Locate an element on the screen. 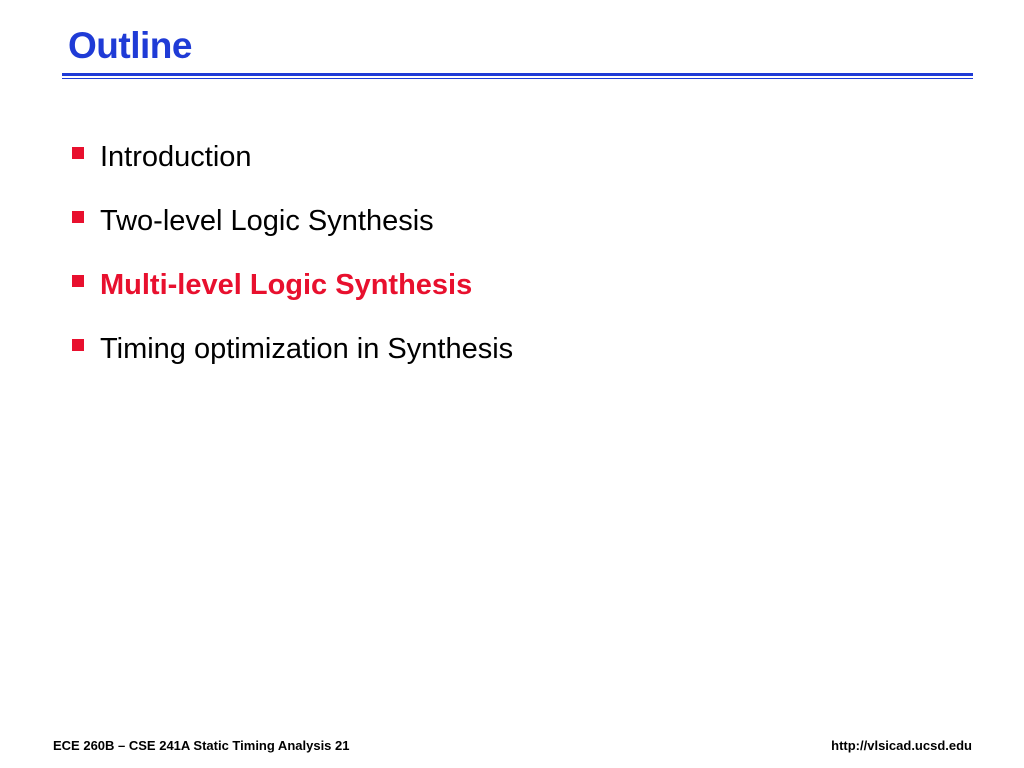 The width and height of the screenshot is (1024, 768). bullet-text: Two-level Logic Synthesis is located at coordinates (267, 221).